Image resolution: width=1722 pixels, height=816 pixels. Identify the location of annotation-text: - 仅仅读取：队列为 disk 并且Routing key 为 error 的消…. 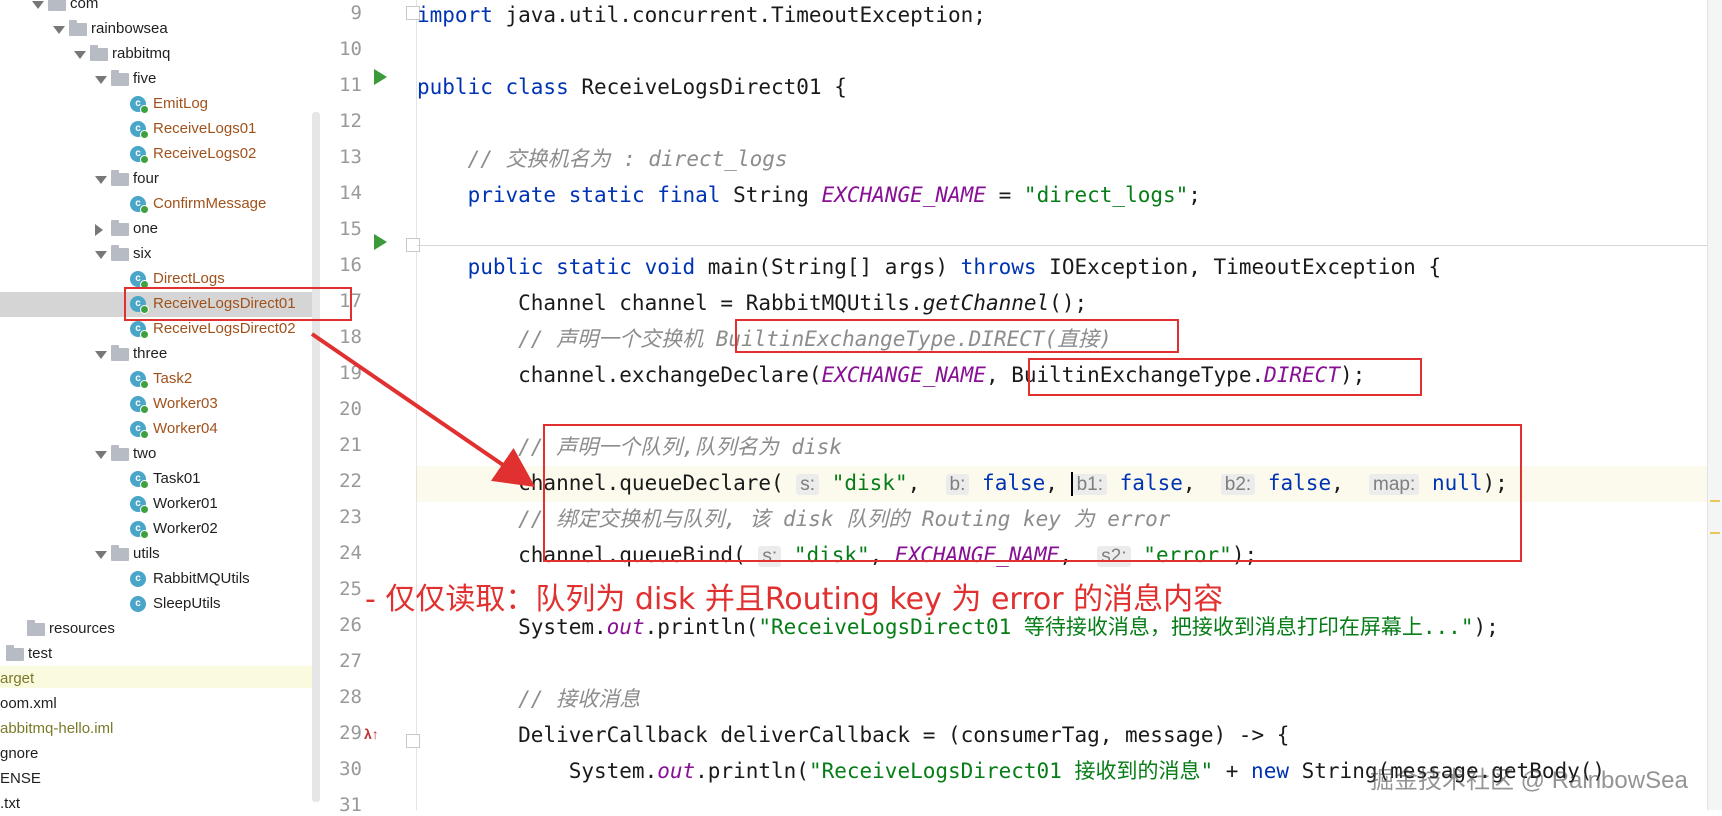
(794, 599).